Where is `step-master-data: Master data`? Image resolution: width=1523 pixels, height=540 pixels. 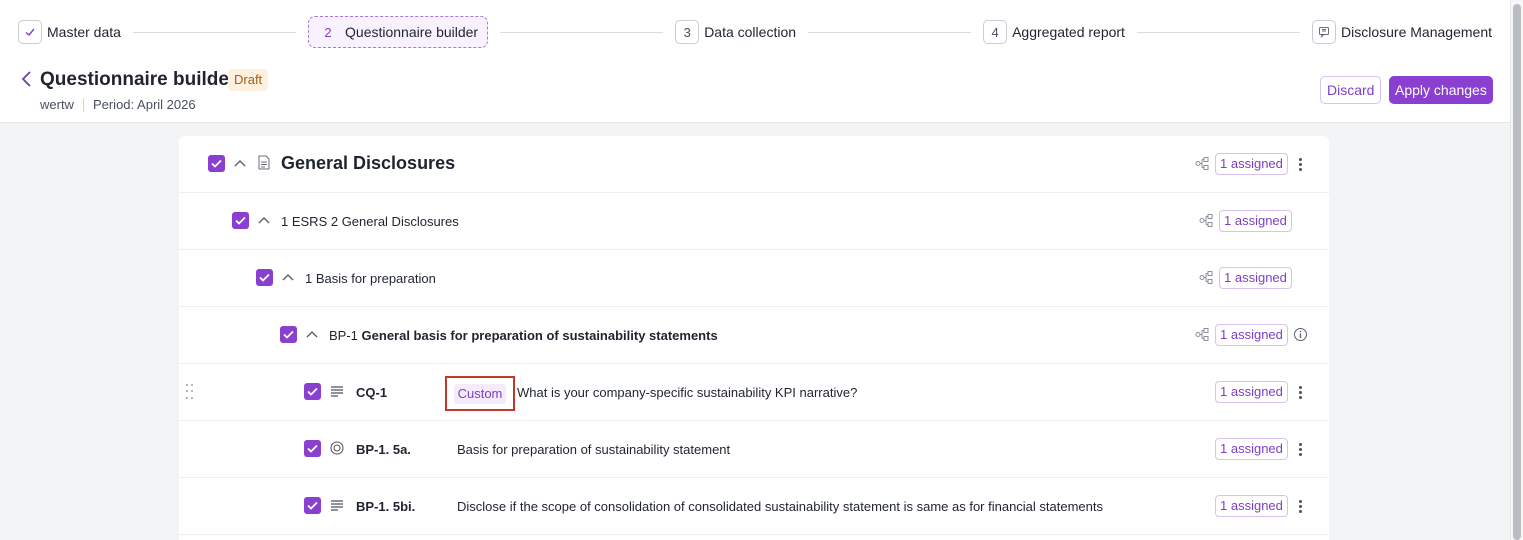
step-master-data: Master data is located at coordinates (69, 32).